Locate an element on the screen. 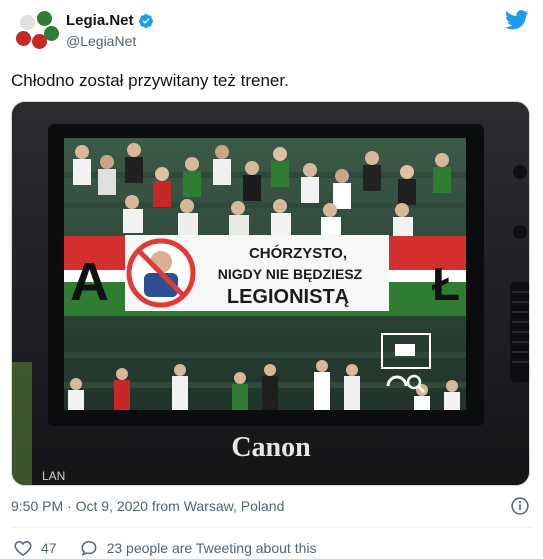  verified-badge-icon is located at coordinates (145, 20).